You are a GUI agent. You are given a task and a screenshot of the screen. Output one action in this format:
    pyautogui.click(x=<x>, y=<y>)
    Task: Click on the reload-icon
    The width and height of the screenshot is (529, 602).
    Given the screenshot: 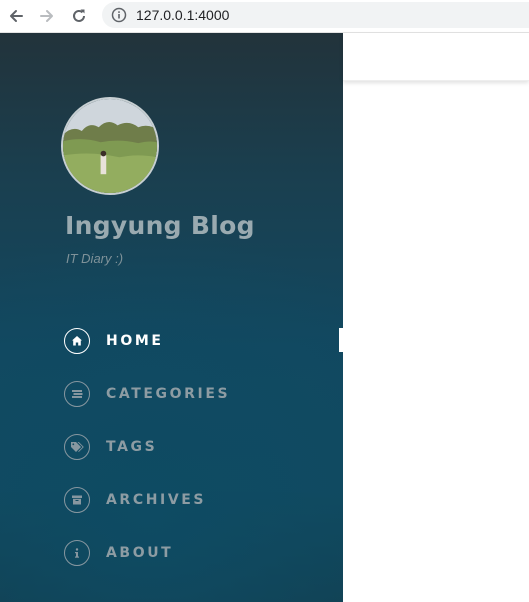 What is the action you would take?
    pyautogui.click(x=79, y=15)
    